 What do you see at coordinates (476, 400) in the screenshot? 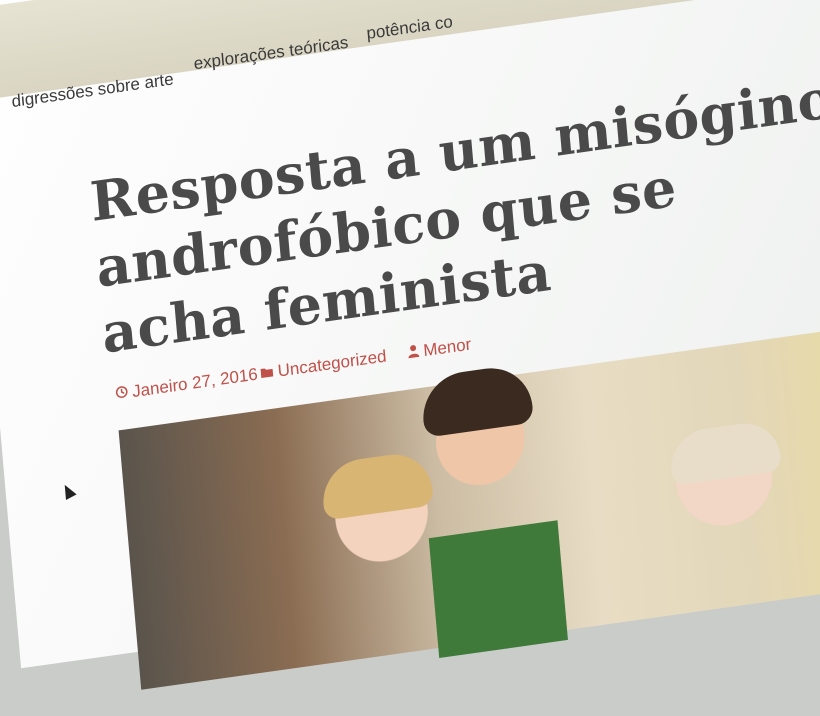
I see `man-hair` at bounding box center [476, 400].